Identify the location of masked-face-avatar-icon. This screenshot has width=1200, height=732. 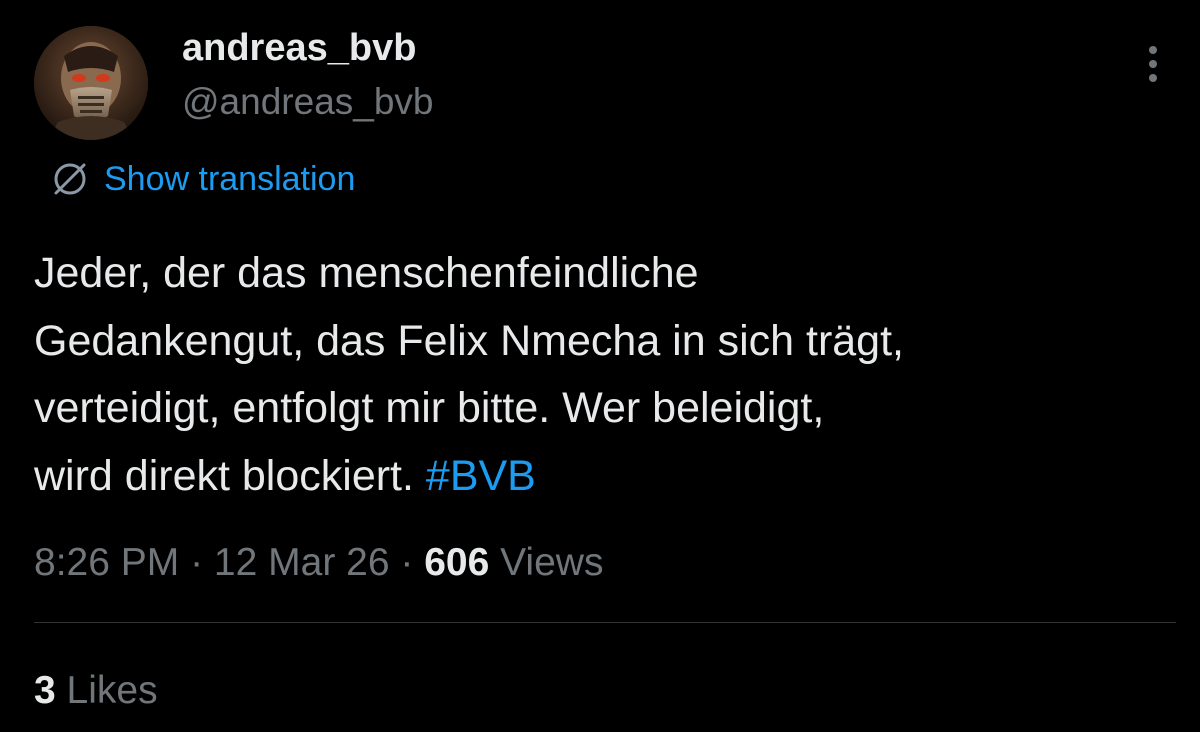
(91, 83).